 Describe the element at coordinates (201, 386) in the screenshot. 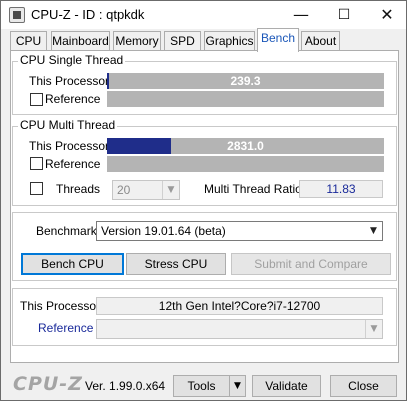

I see `tools-button: Tools` at that location.